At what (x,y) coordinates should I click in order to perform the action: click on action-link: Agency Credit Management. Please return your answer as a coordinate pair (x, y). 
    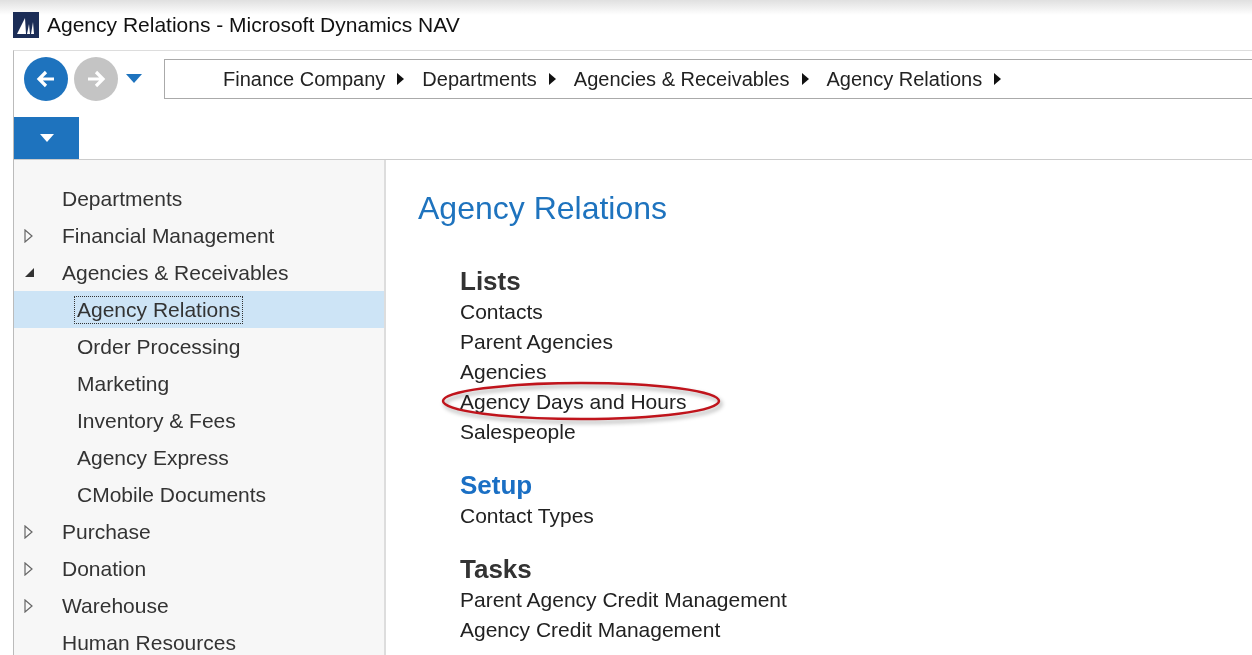
    Looking at the image, I should click on (590, 630).